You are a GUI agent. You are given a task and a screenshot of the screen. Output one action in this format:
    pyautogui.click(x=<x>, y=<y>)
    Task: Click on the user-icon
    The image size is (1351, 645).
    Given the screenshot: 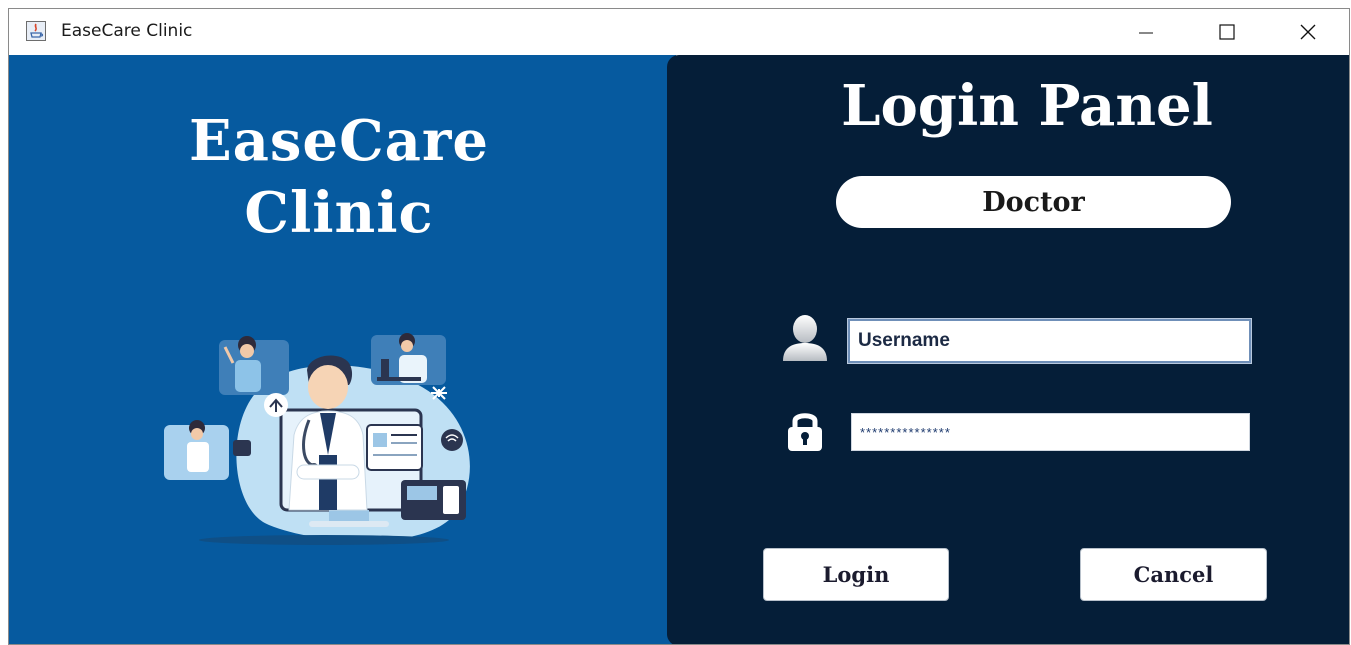 What is the action you would take?
    pyautogui.click(x=805, y=338)
    